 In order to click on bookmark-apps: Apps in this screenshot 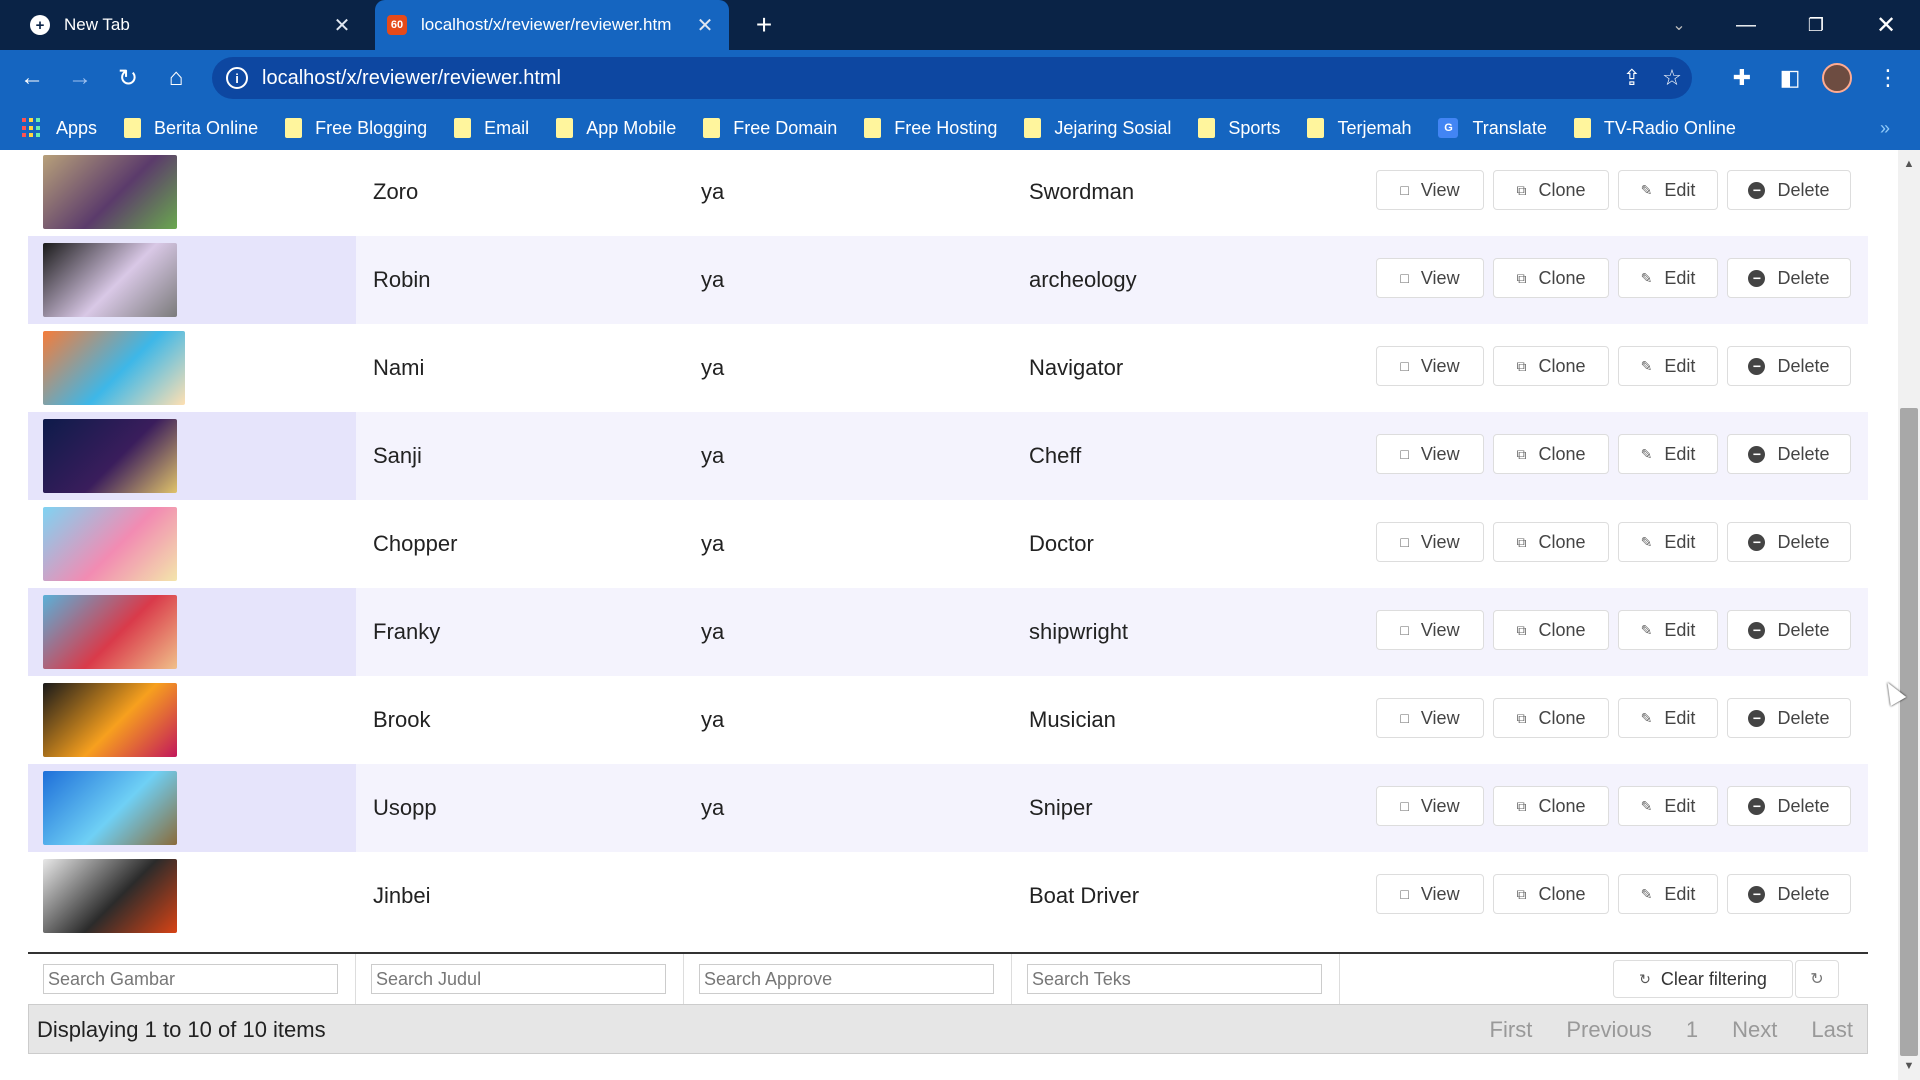, I will do `click(59, 128)`.